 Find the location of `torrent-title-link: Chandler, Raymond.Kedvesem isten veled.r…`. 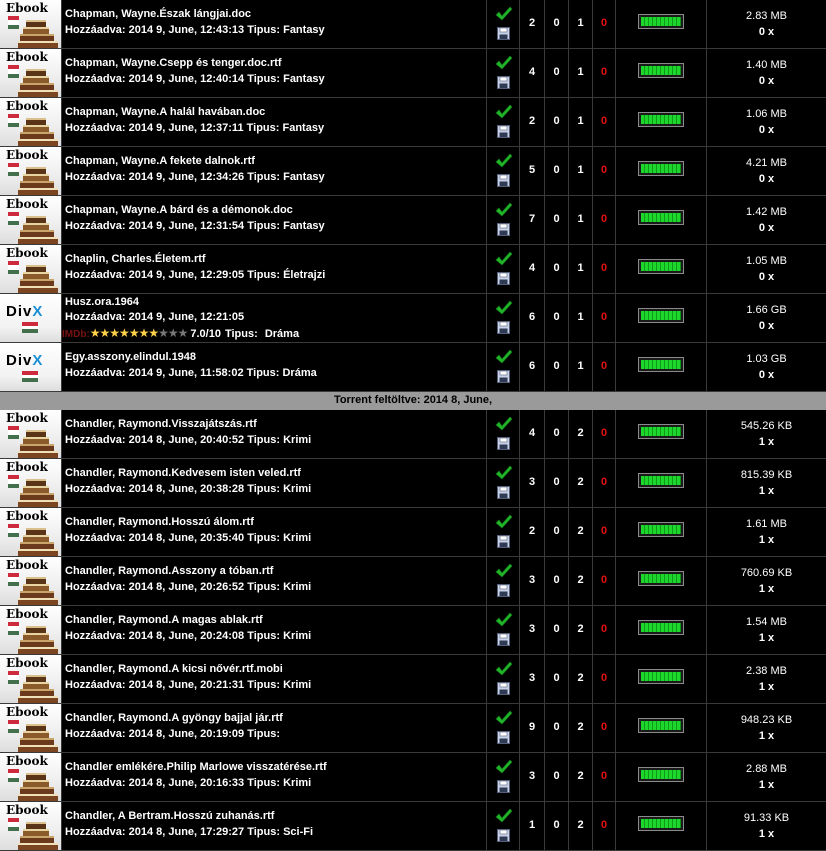

torrent-title-link: Chandler, Raymond.Kedvesem isten veled.r… is located at coordinates (183, 473).